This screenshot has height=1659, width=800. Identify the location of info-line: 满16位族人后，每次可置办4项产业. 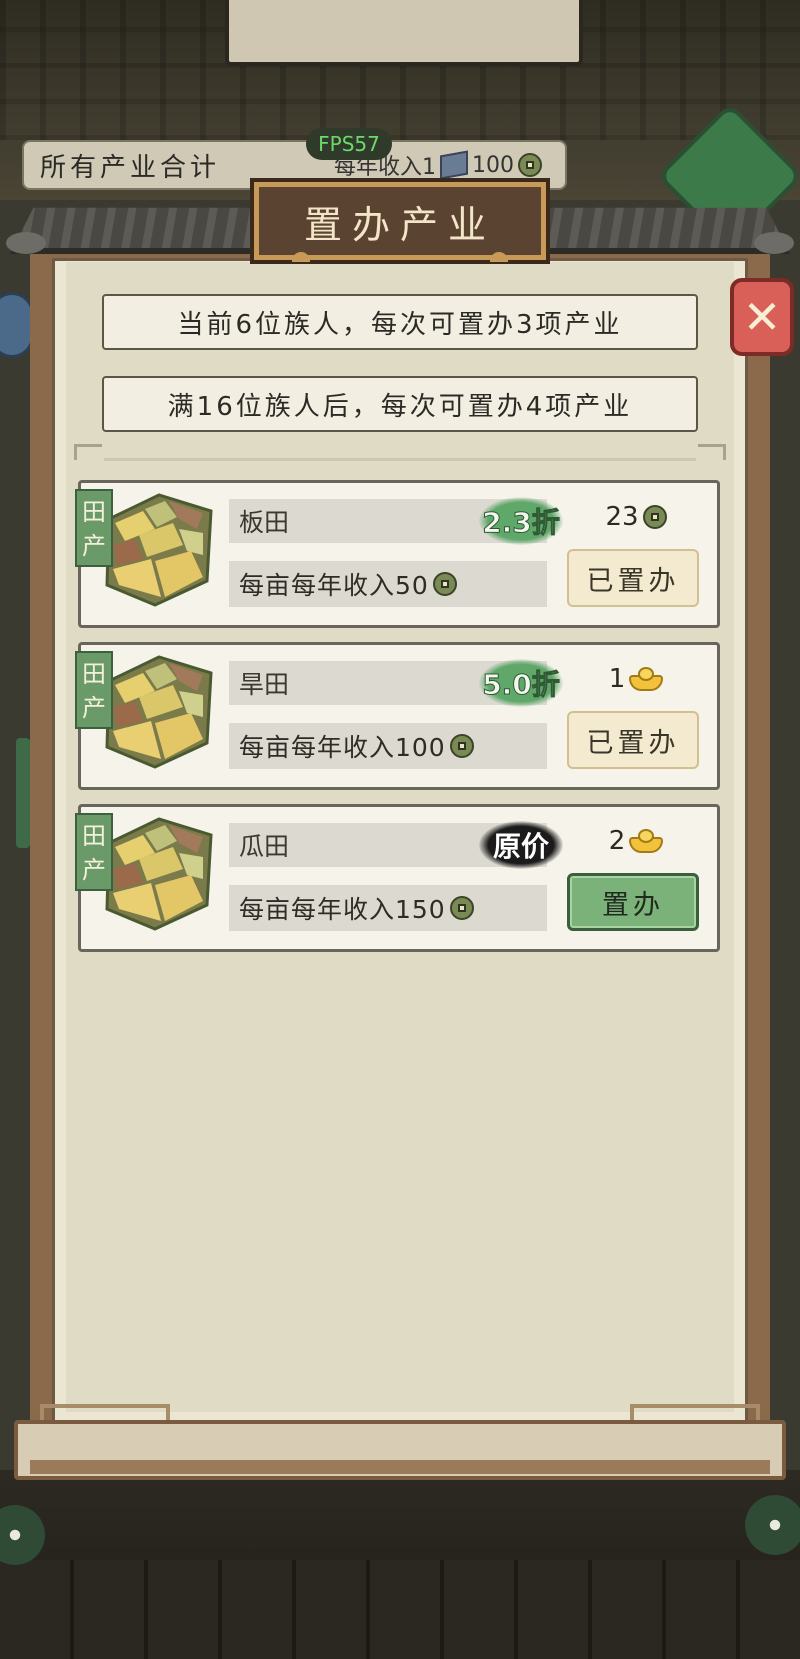
(400, 404).